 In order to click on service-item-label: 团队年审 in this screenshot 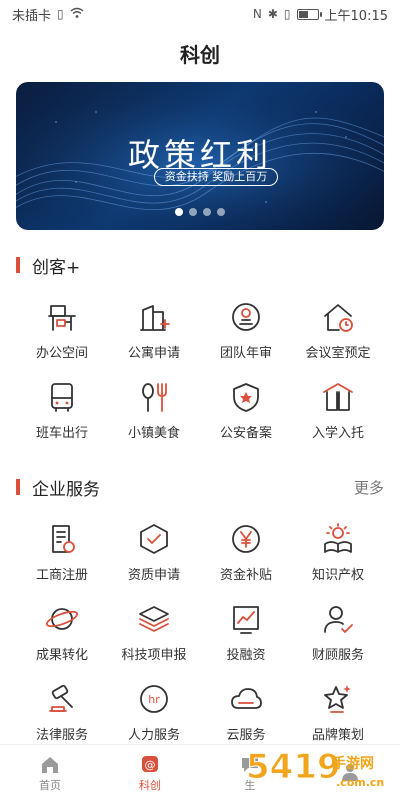, I will do `click(245, 353)`.